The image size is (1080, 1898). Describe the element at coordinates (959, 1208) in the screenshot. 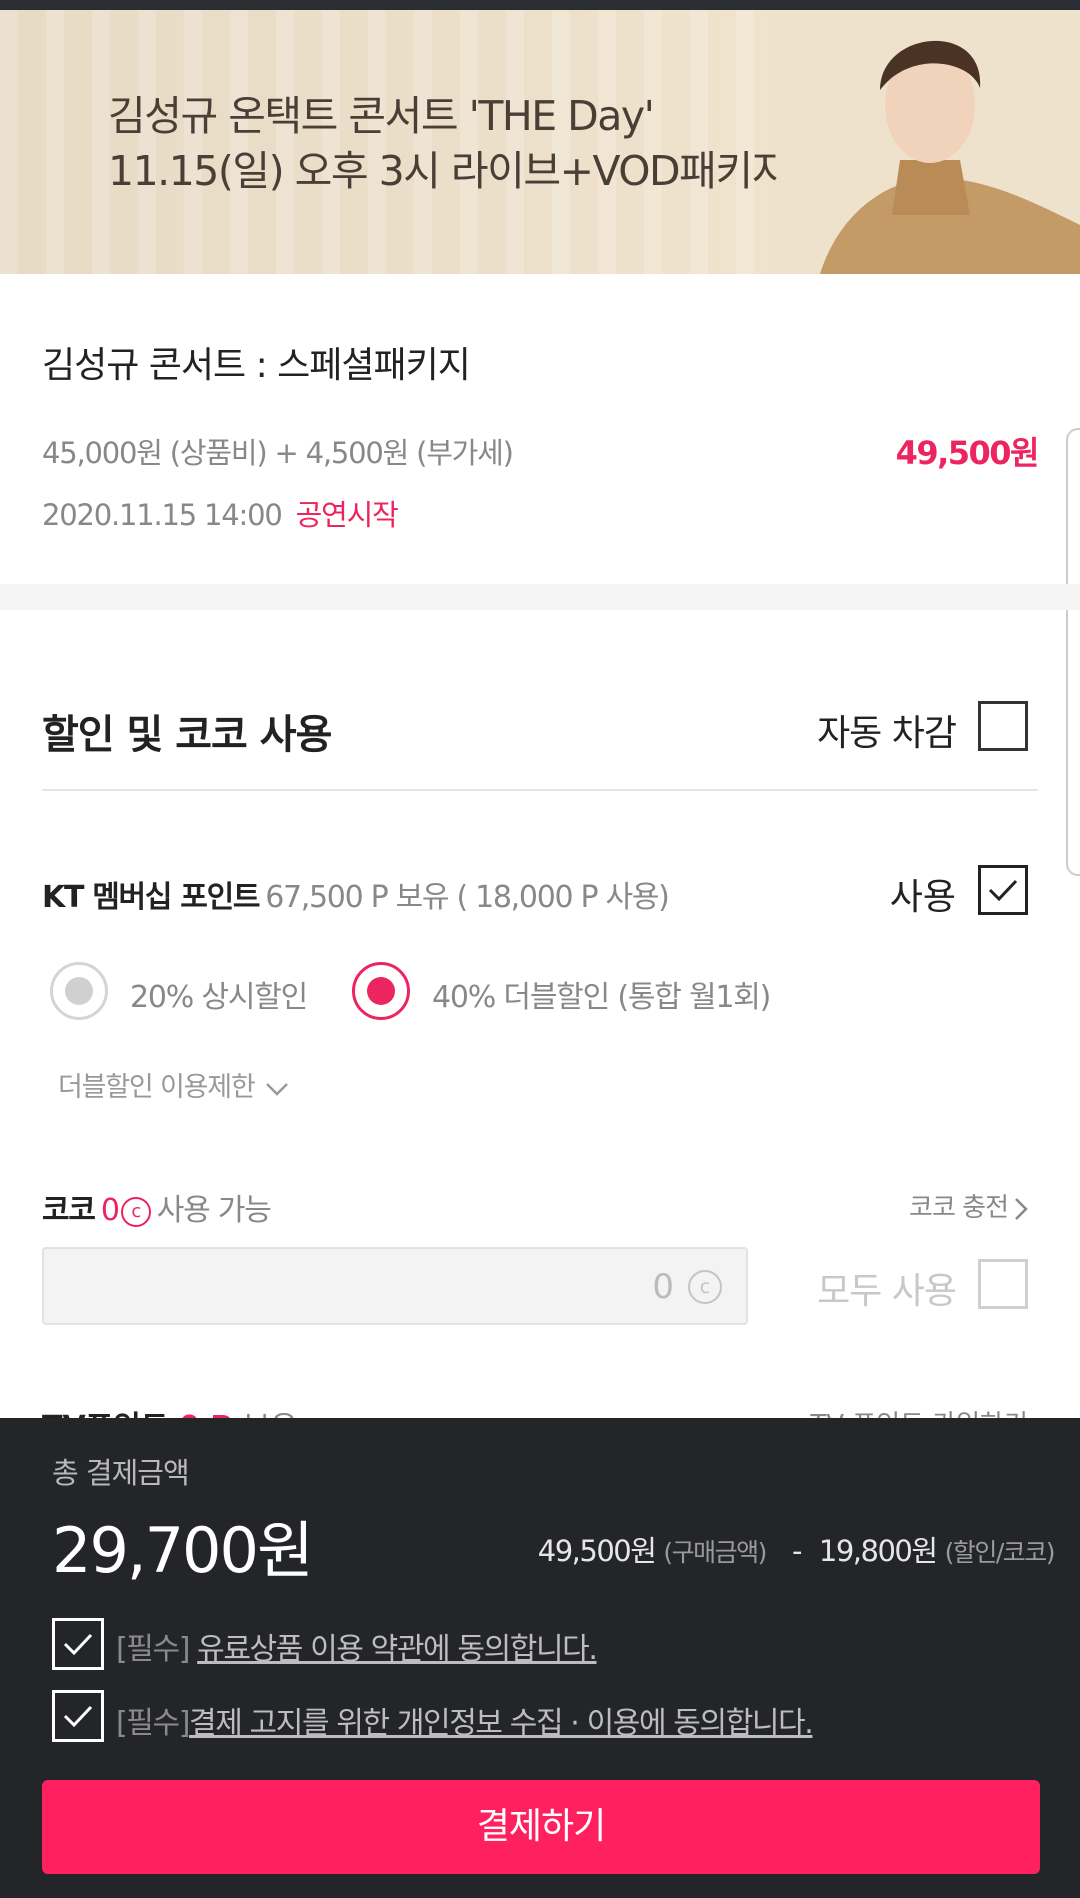

I see `coco-charge-label: 코코 충전` at that location.